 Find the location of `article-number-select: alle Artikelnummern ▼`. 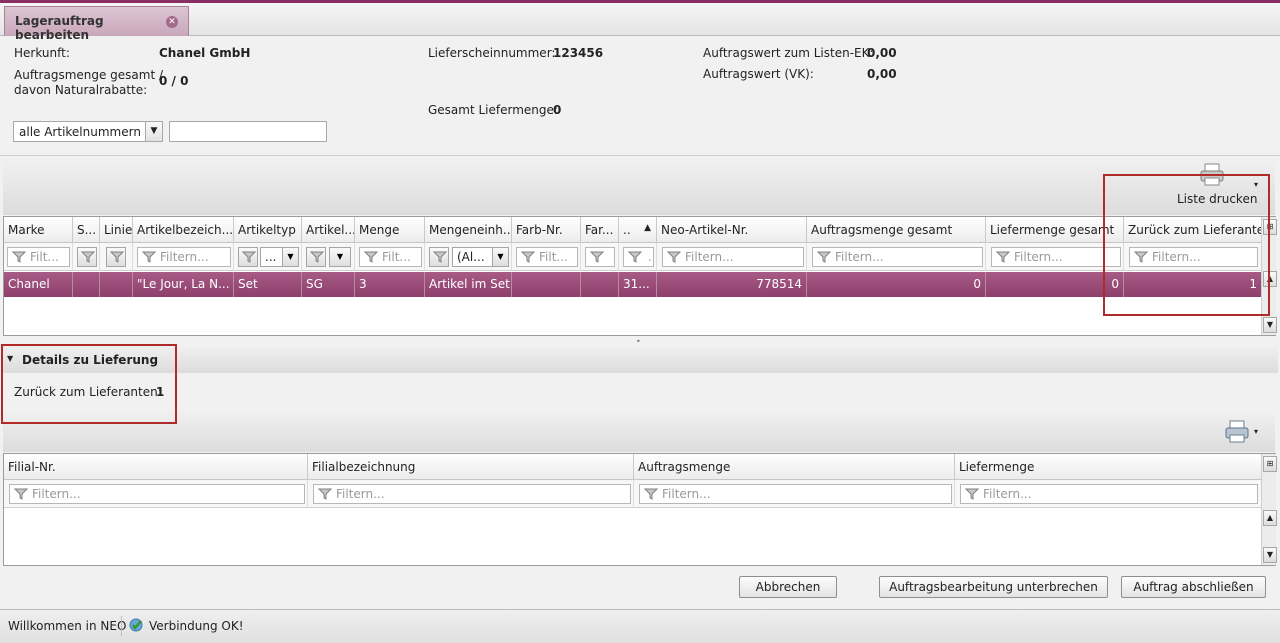

article-number-select: alle Artikelnummern ▼ is located at coordinates (88, 131).